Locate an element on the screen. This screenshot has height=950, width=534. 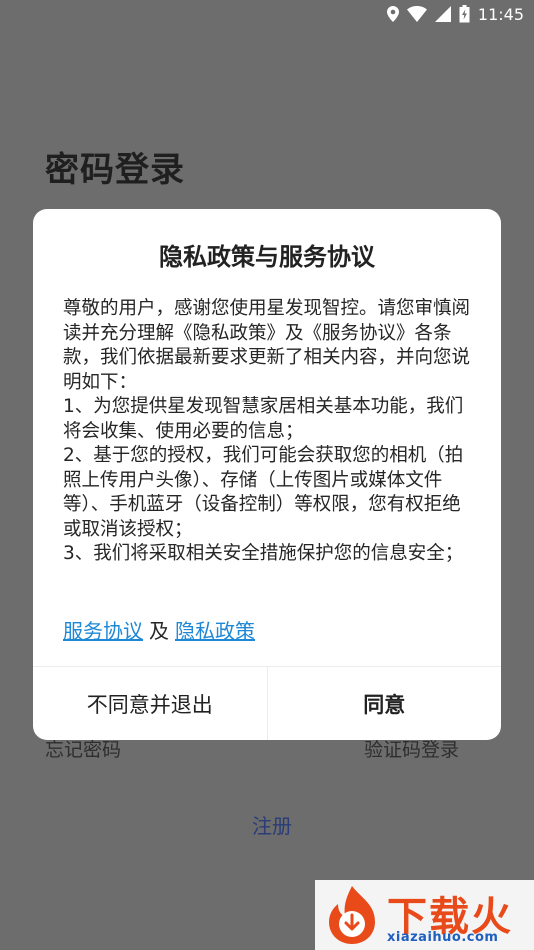
status-bar: 11:45 is located at coordinates (267, 14).